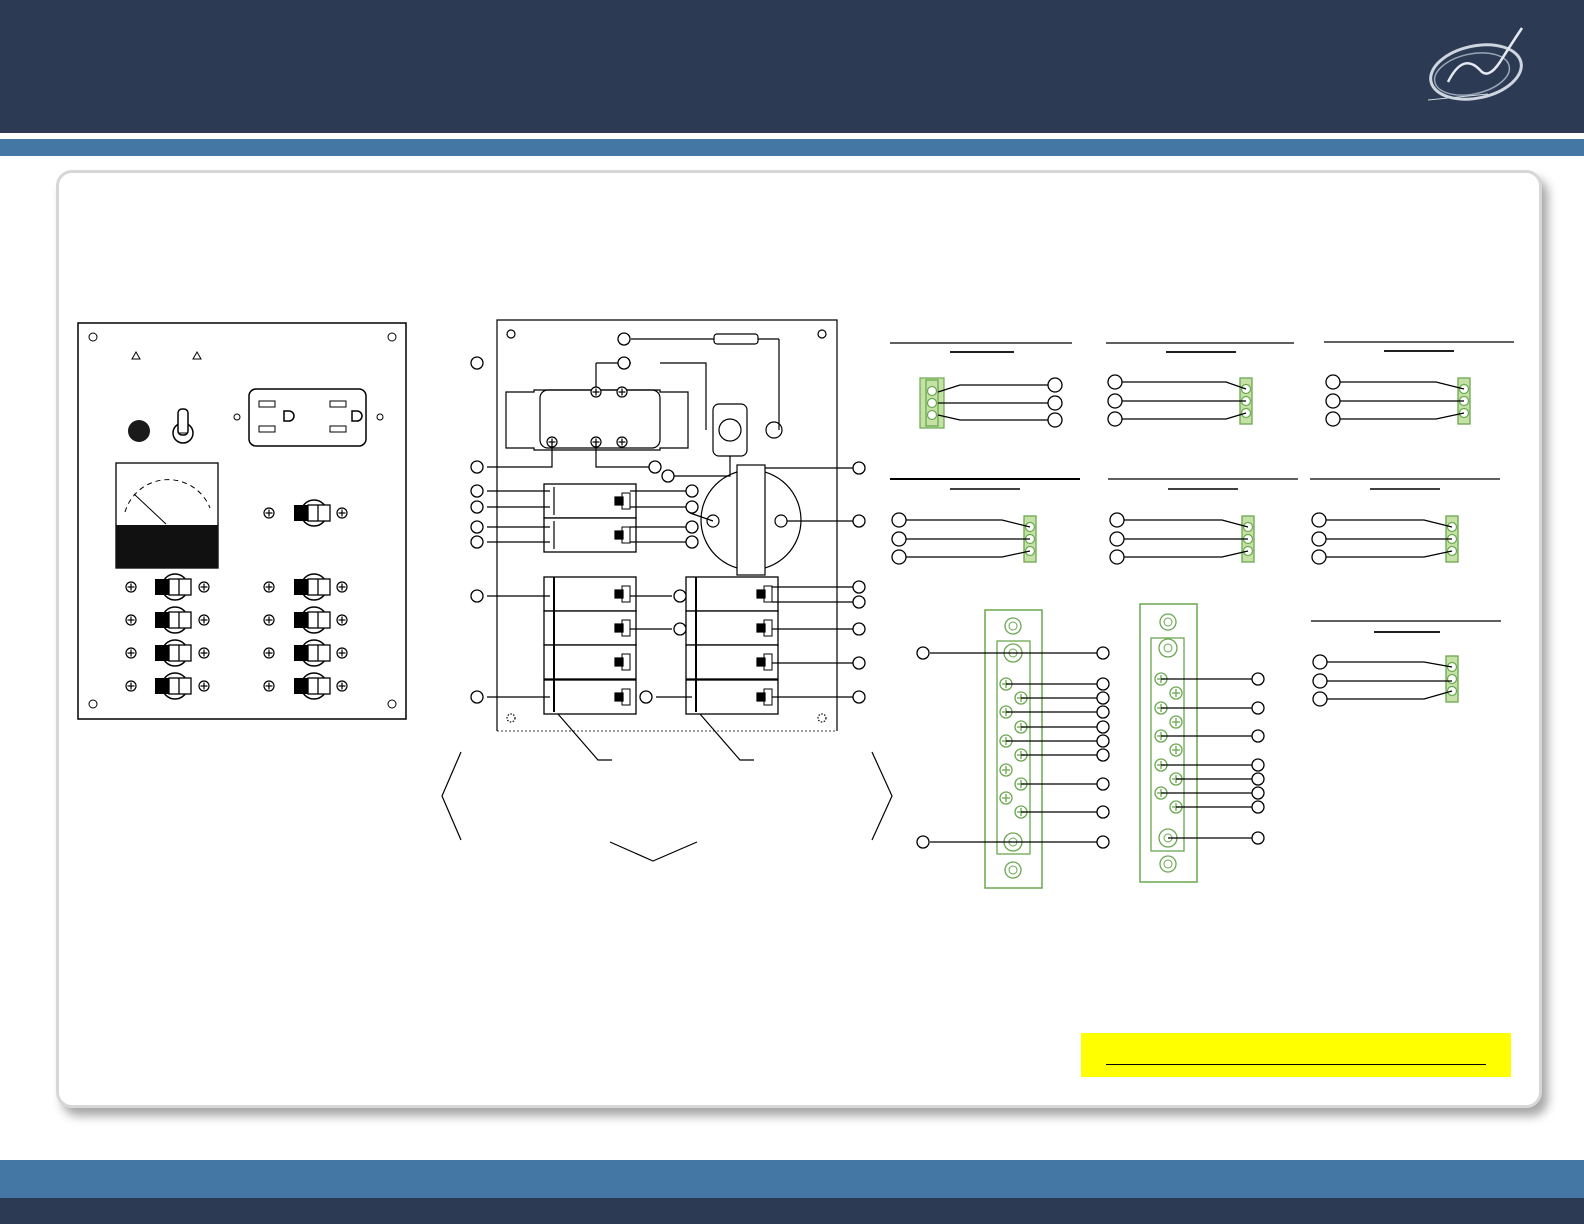 The image size is (1584, 1224). Describe the element at coordinates (1013, 749) in the screenshot. I see `terminal-strip-left` at that location.